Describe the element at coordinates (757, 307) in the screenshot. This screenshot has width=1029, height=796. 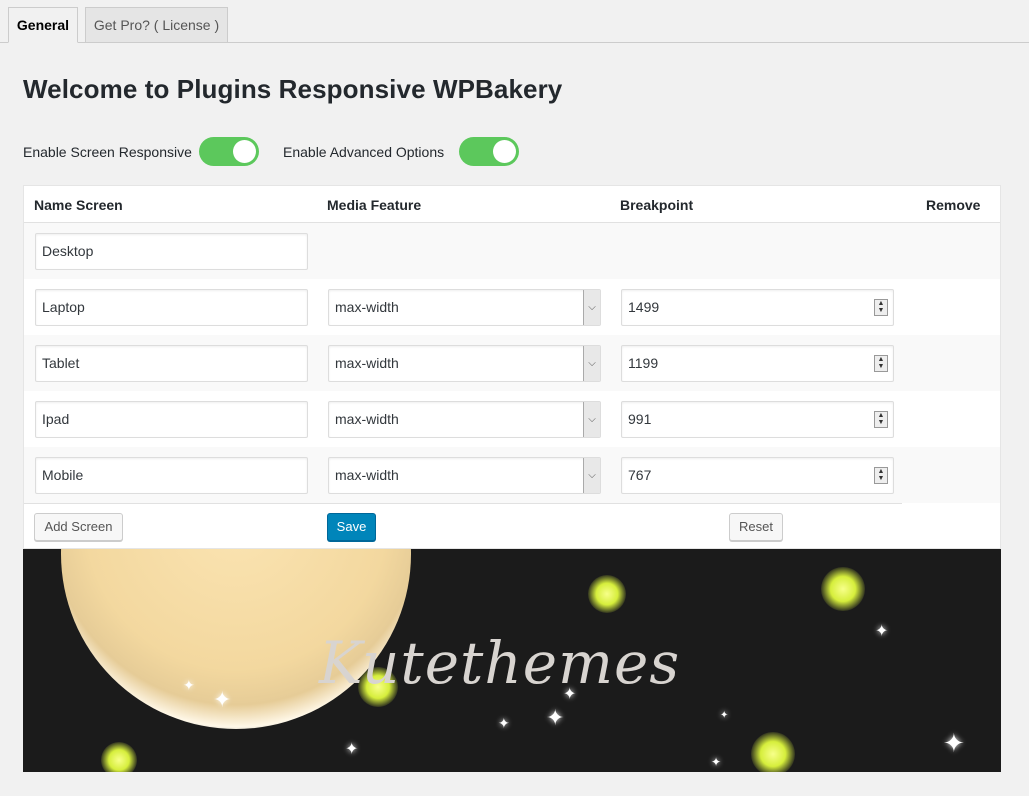
I see `breakpoint-input: 1499 ▲ ▼` at that location.